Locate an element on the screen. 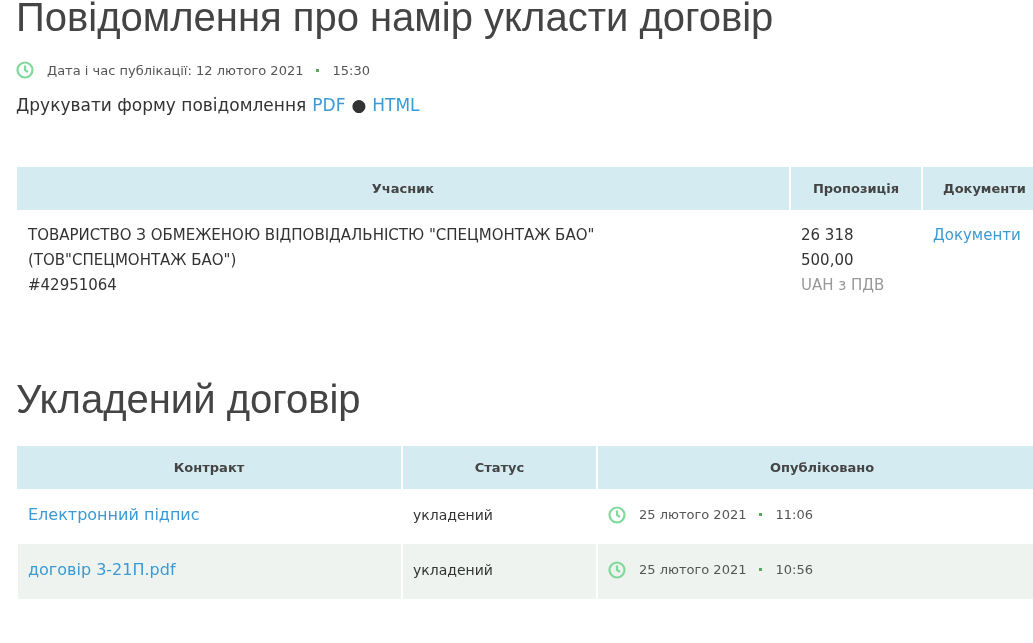 The height and width of the screenshot is (643, 1033). print-link: PDF is located at coordinates (329, 105).